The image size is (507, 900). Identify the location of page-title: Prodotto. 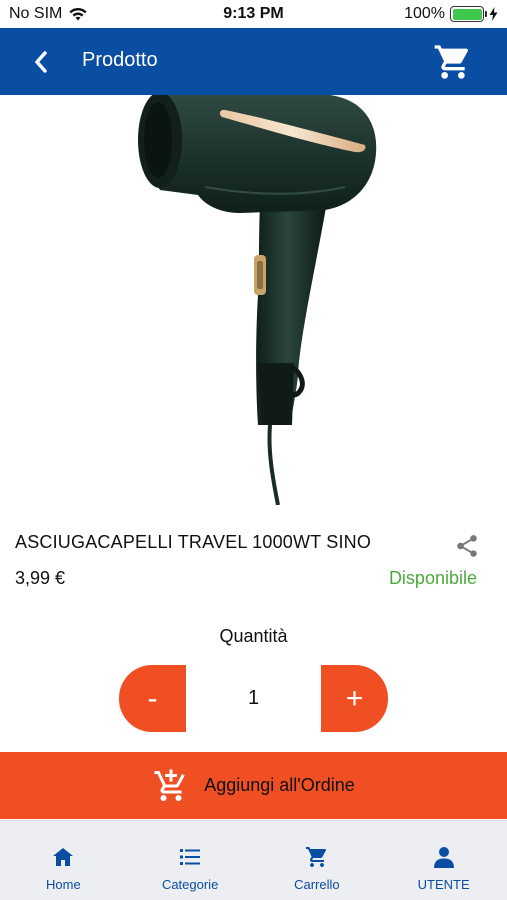
(120, 60).